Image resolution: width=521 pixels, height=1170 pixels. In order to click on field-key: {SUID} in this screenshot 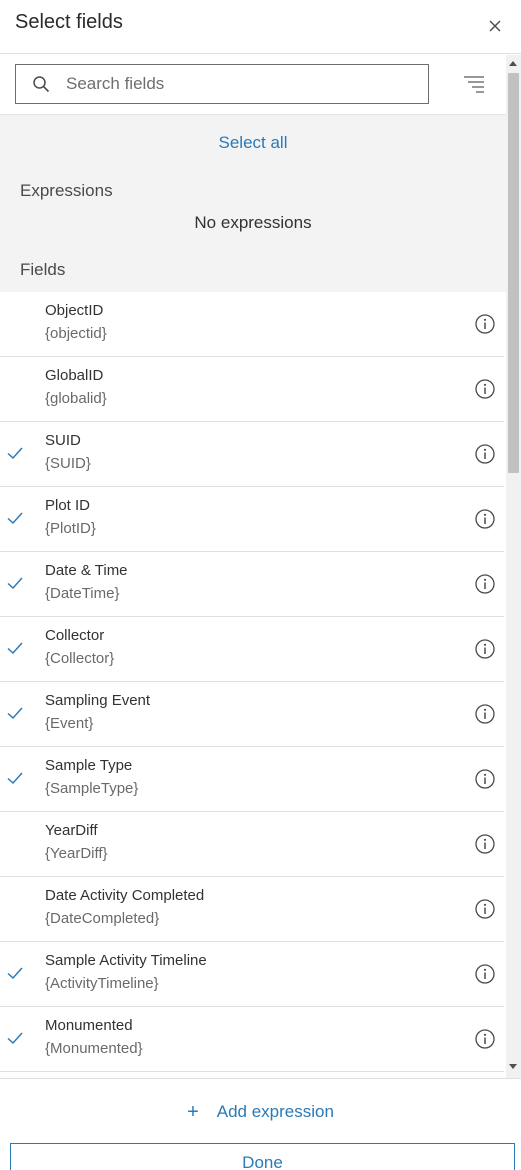, I will do `click(68, 463)`.